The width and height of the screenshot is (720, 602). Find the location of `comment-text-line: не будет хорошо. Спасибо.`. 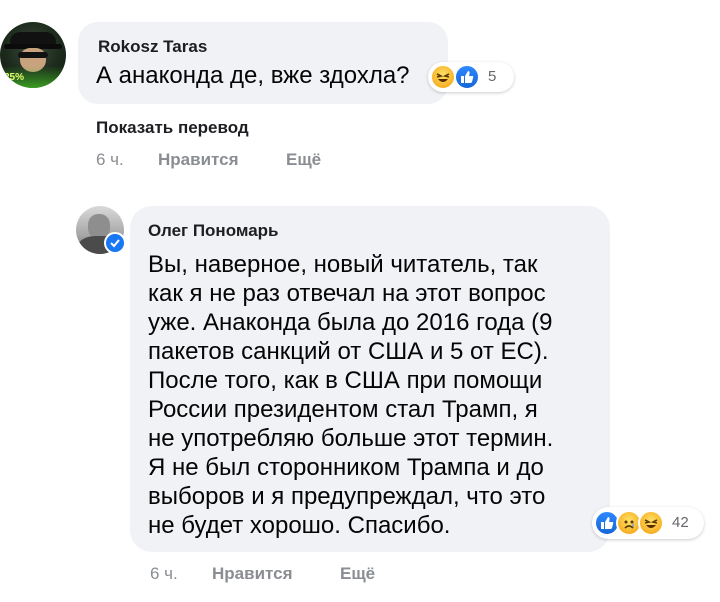

comment-text-line: не будет хорошо. Спасибо. is located at coordinates (299, 525).